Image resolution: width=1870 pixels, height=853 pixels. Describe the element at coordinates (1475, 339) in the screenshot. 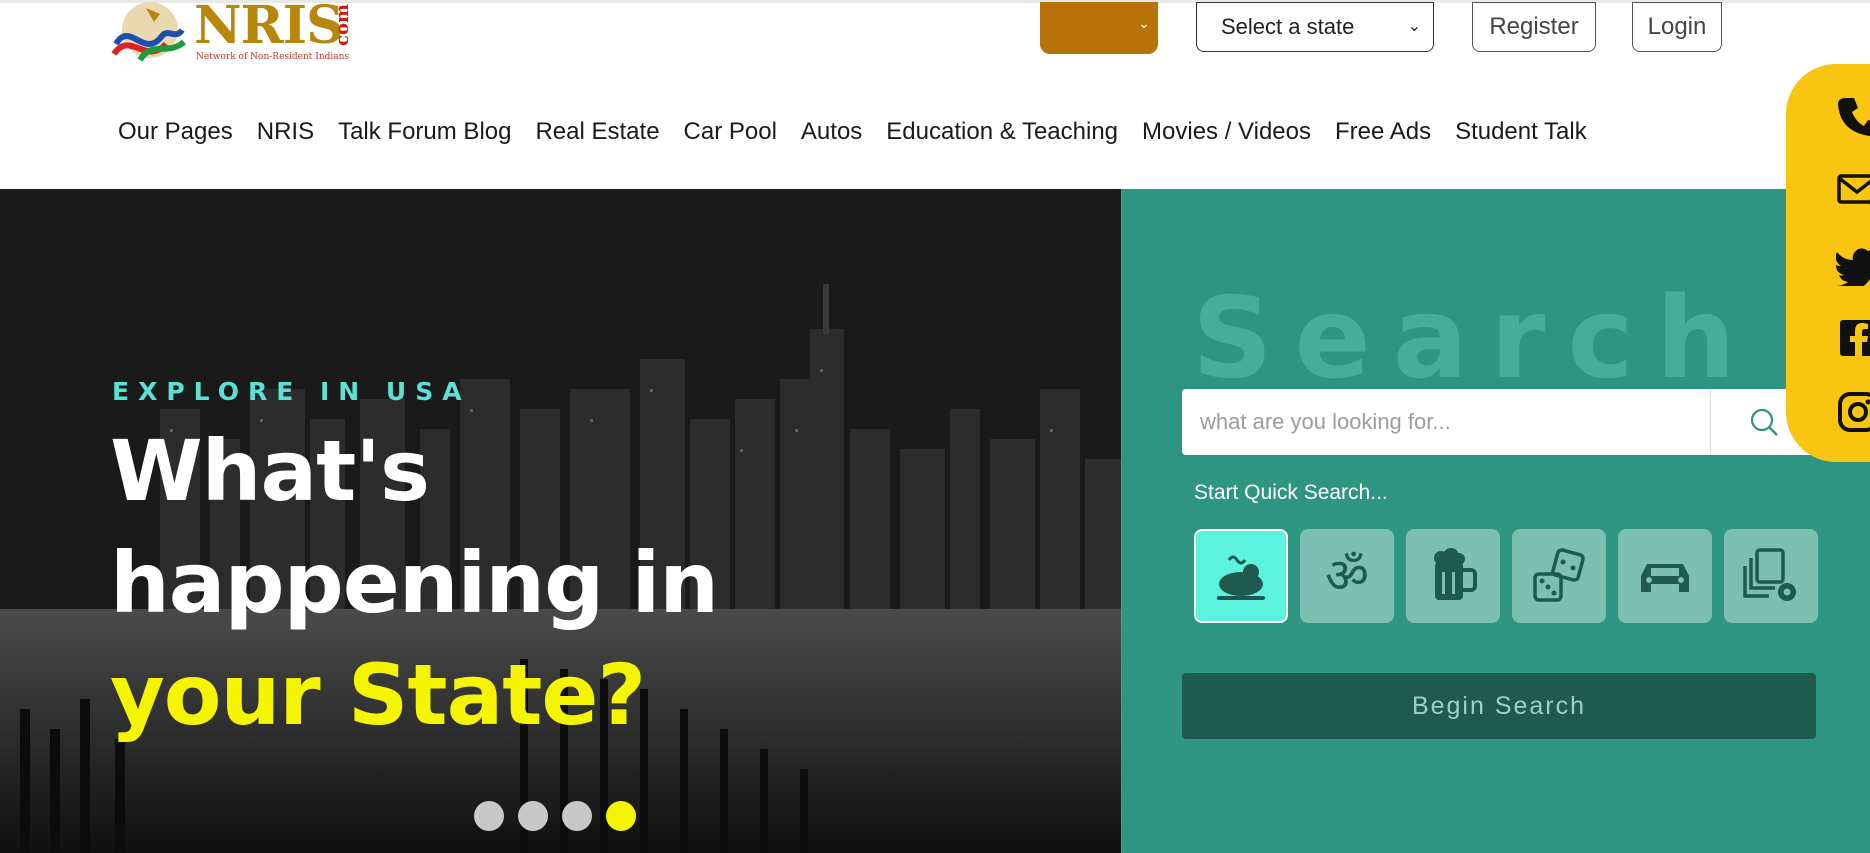

I see `search-watermark: Search` at that location.